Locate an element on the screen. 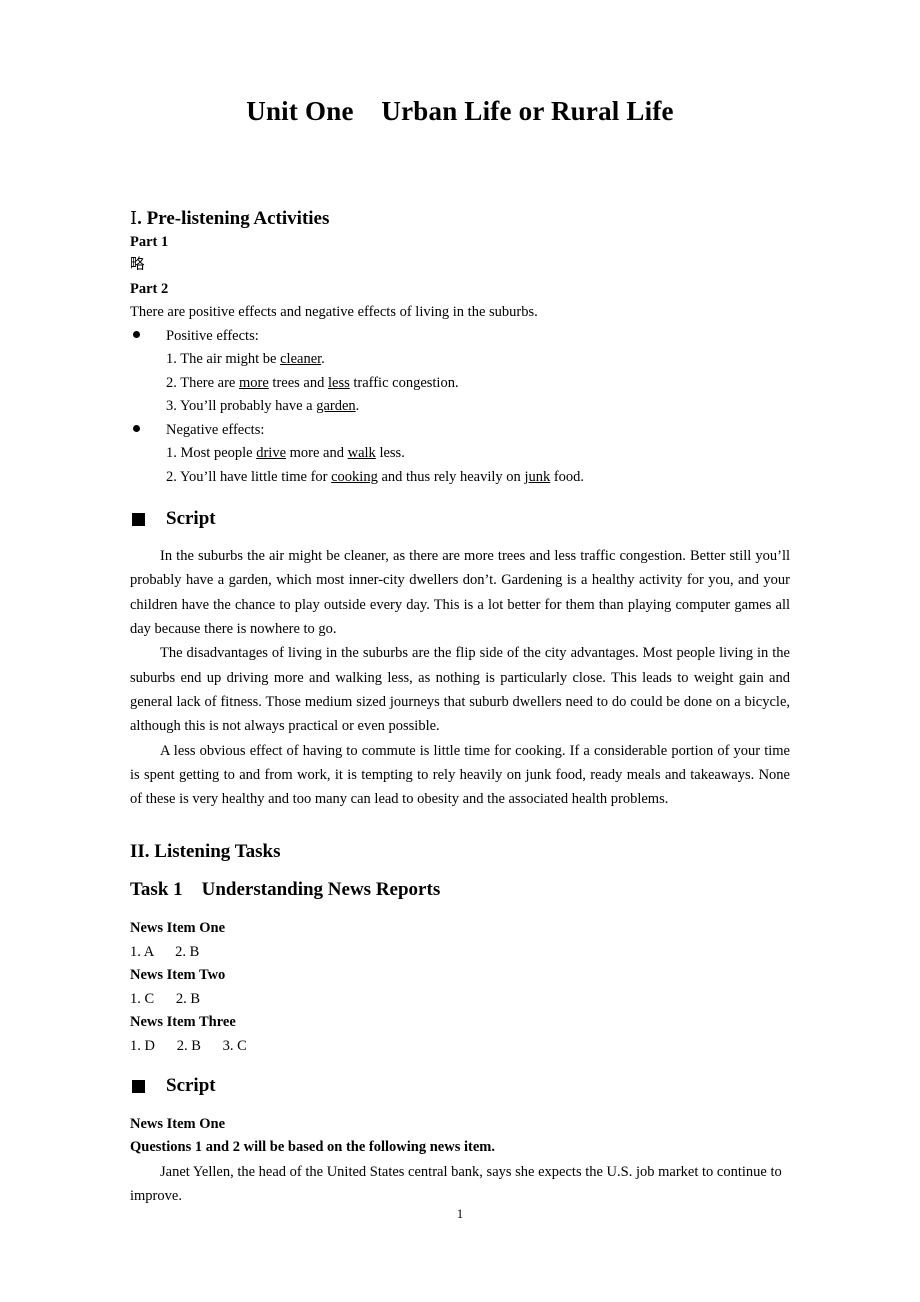 The height and width of the screenshot is (1302, 920). news-item-one-label: News Item One is located at coordinates (178, 928).